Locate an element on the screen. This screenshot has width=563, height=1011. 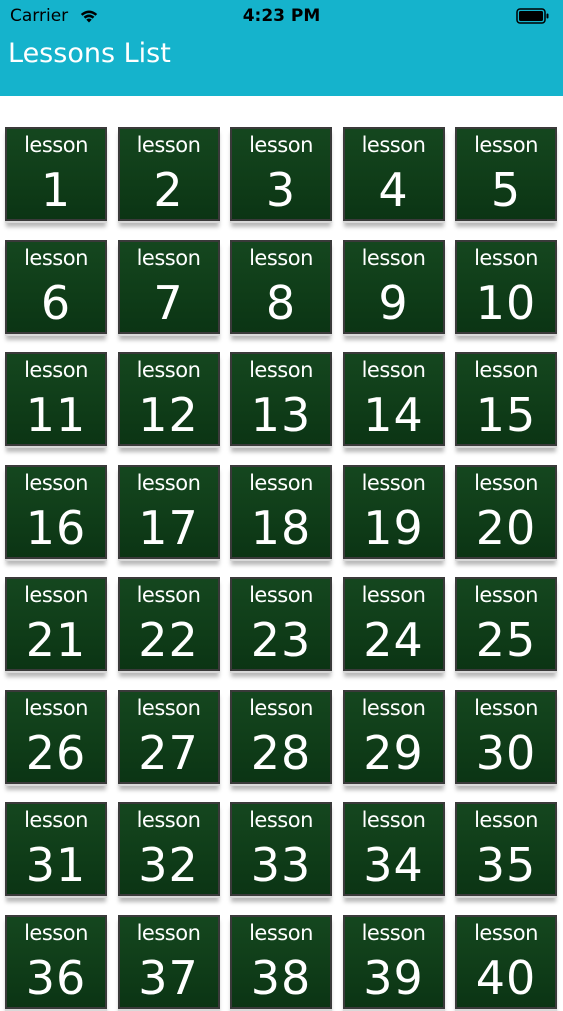
lesson-tile: lesson 15 is located at coordinates (506, 400).